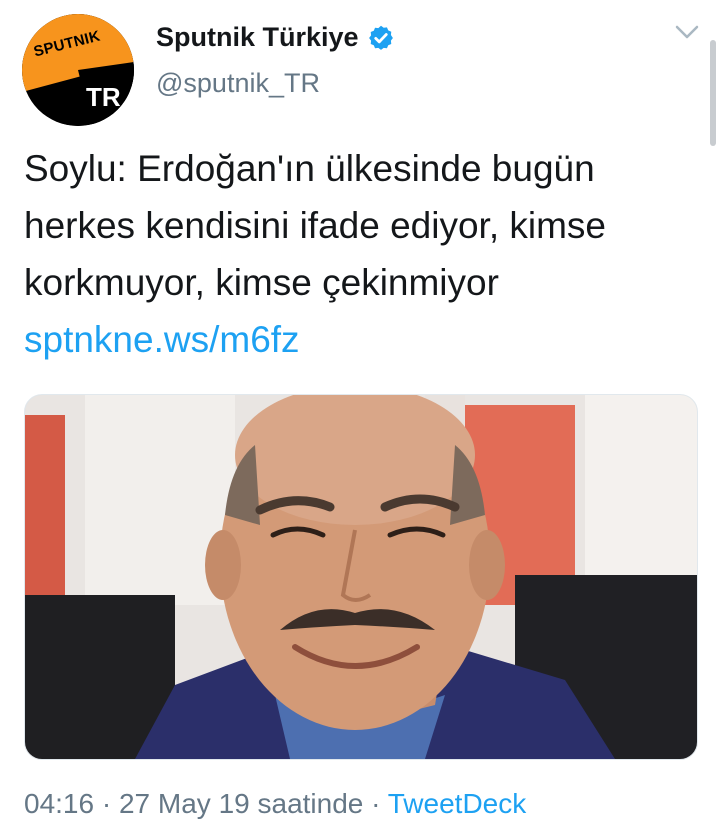  I want to click on name-row: Sputnik Türkiye, so click(275, 37).